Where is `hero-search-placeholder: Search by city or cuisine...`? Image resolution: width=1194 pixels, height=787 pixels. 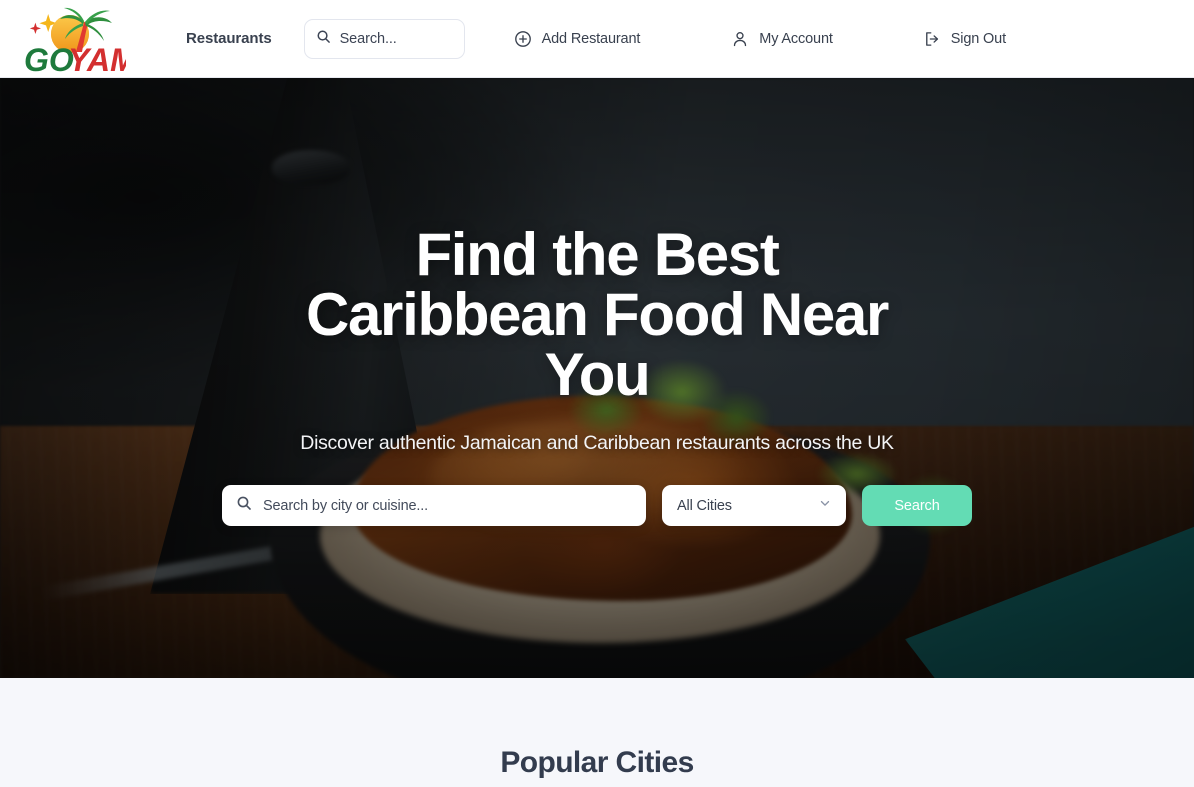
hero-search-placeholder: Search by city or cuisine... is located at coordinates (346, 505).